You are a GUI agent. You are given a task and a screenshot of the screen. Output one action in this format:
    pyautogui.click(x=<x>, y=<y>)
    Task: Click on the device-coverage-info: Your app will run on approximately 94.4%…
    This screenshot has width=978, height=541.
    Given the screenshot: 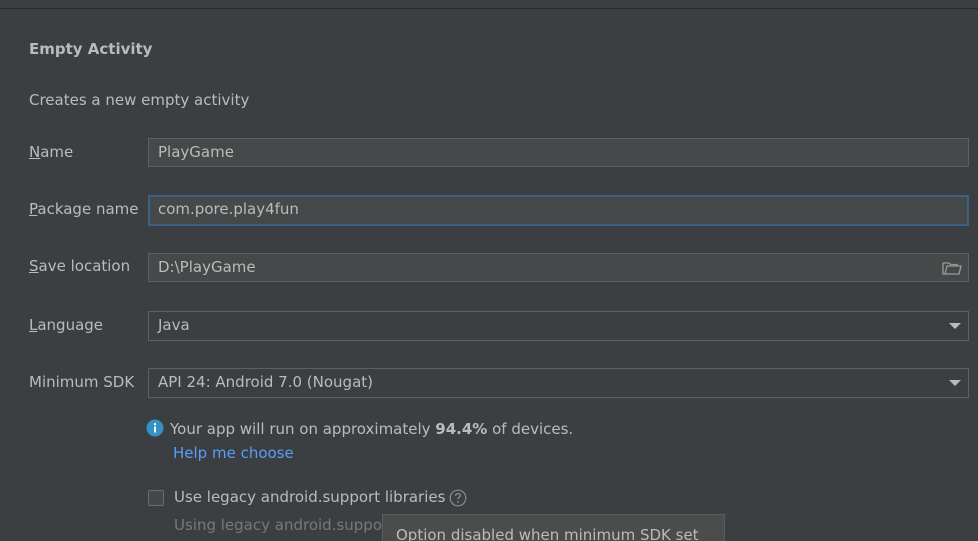 What is the action you would take?
    pyautogui.click(x=360, y=429)
    